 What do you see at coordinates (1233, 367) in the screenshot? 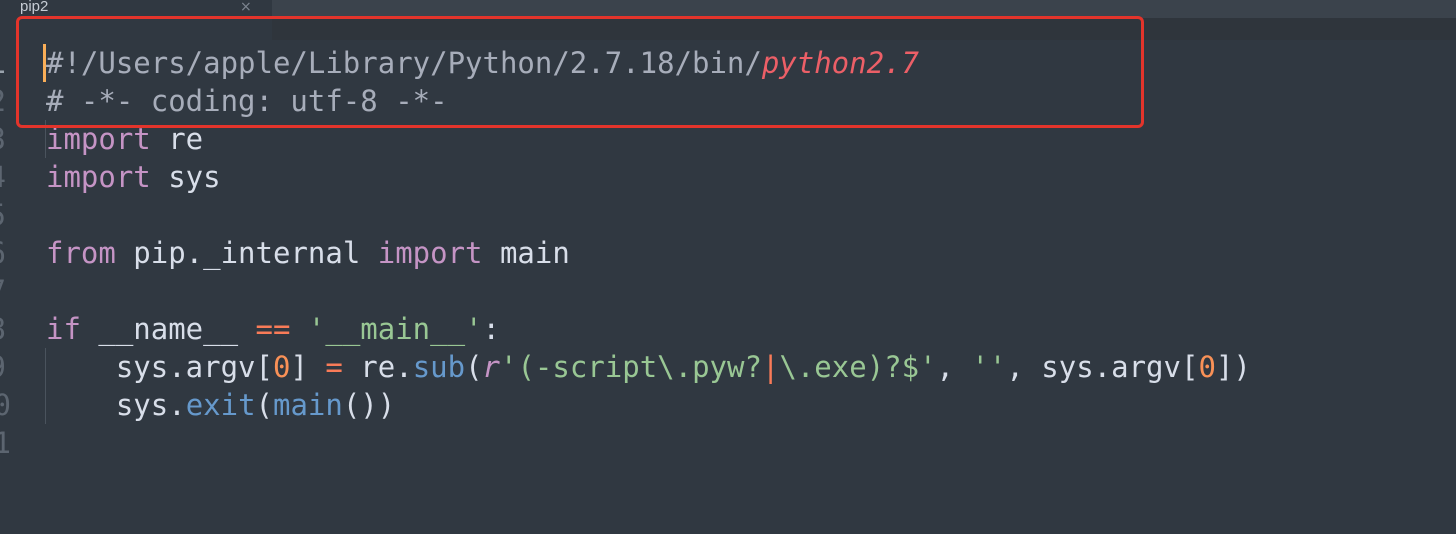
I see `punctuation: ])` at bounding box center [1233, 367].